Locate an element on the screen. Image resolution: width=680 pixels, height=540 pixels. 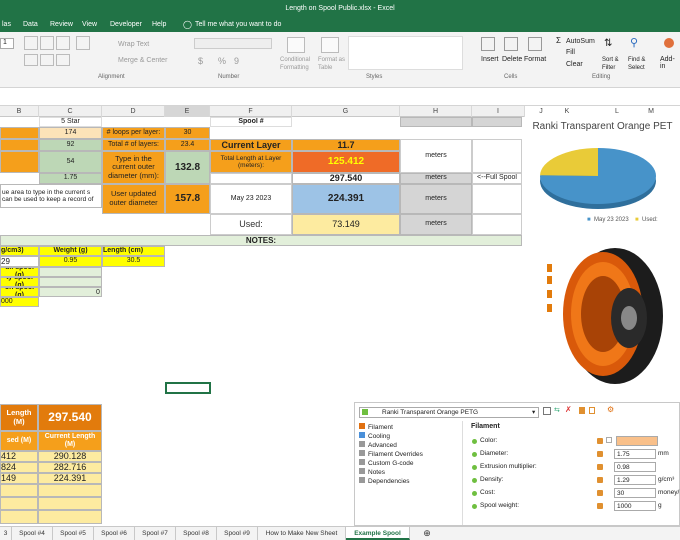
col-d: D is located at coordinates (133, 111).